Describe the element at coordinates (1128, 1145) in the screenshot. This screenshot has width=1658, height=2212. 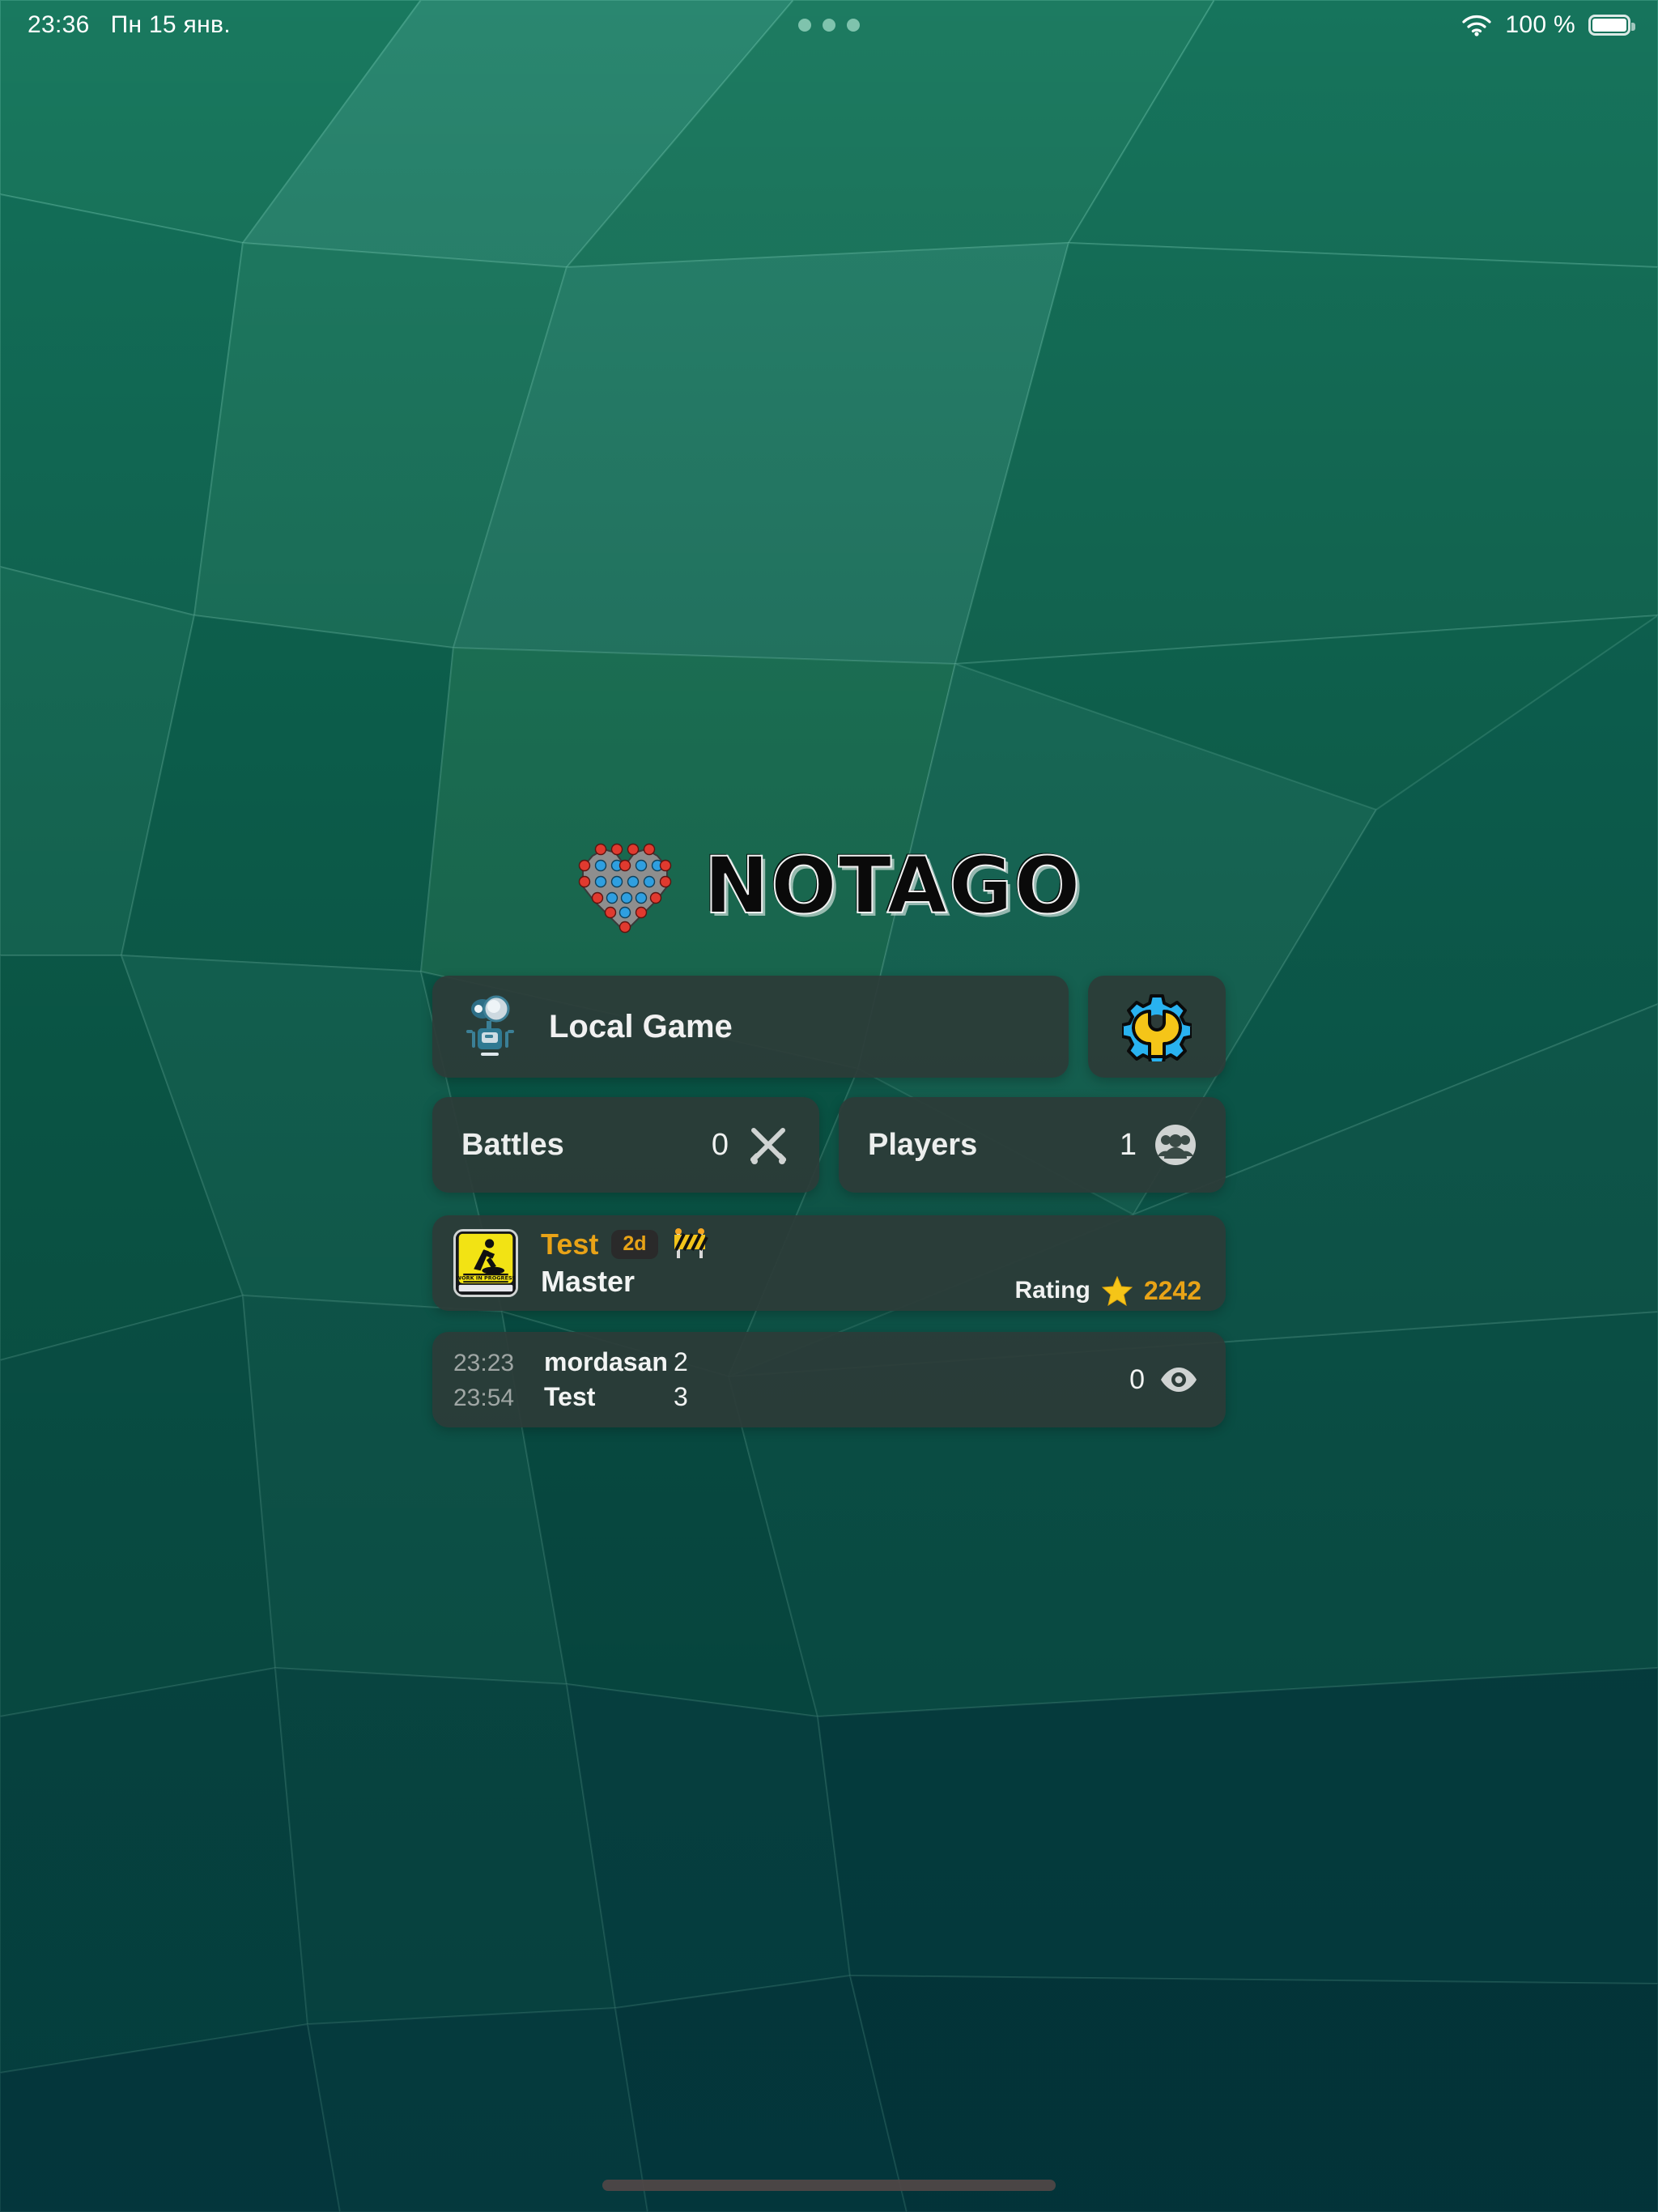
I see `players-count: 1` at that location.